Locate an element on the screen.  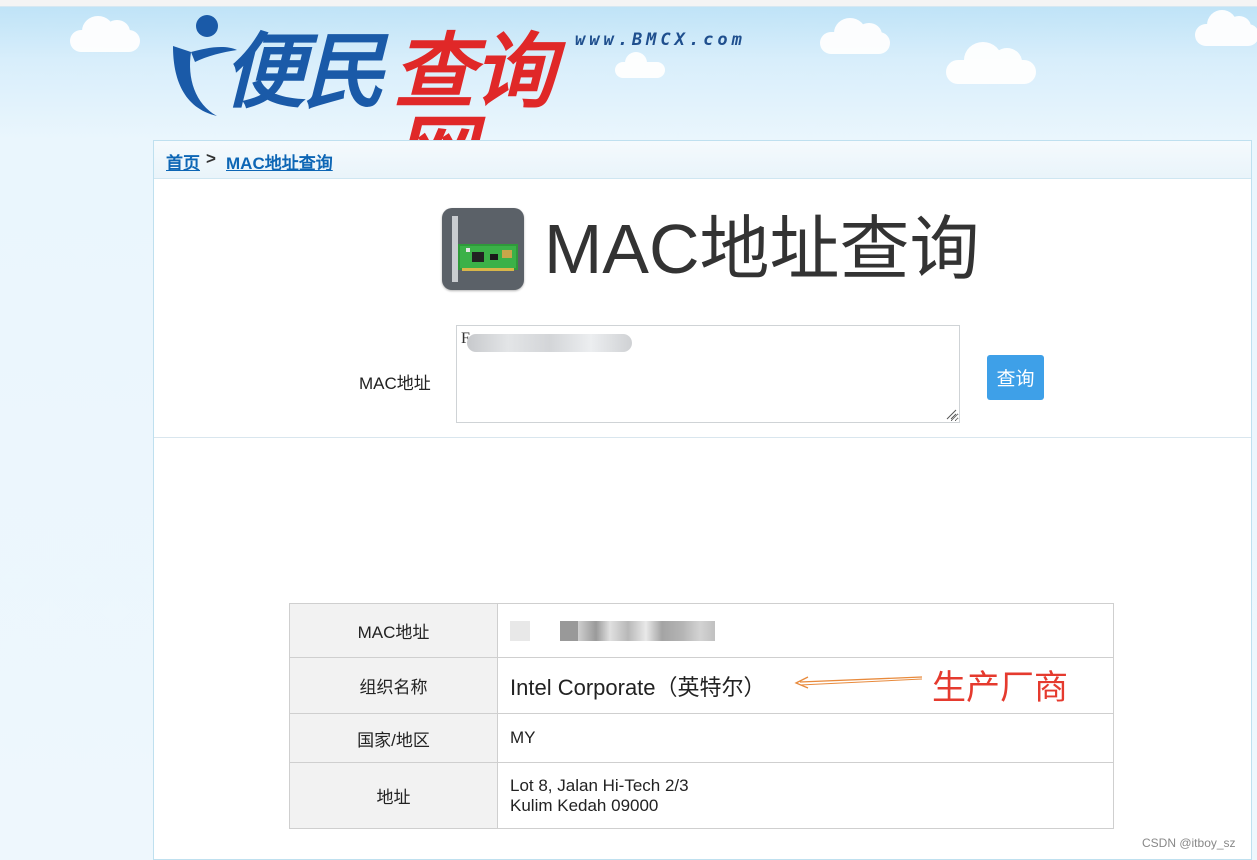
table-row: MAC地址 is located at coordinates (701, 630).